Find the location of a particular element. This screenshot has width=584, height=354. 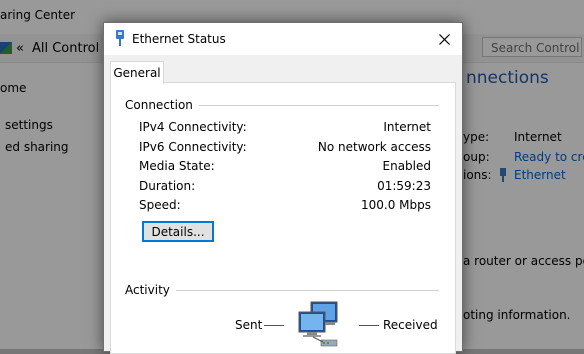

received-label: Received is located at coordinates (410, 325).